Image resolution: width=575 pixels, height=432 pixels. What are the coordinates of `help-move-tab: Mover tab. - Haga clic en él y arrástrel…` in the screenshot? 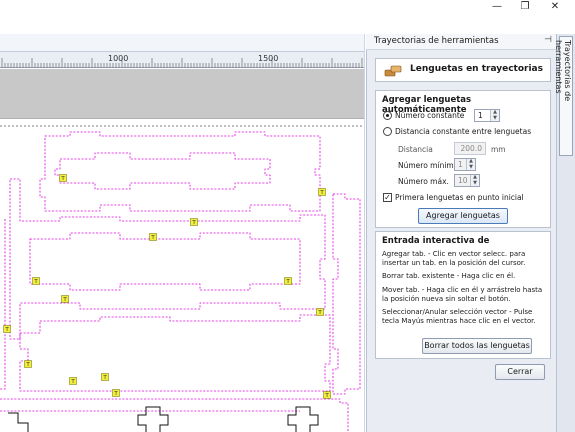 It's located at (462, 294).